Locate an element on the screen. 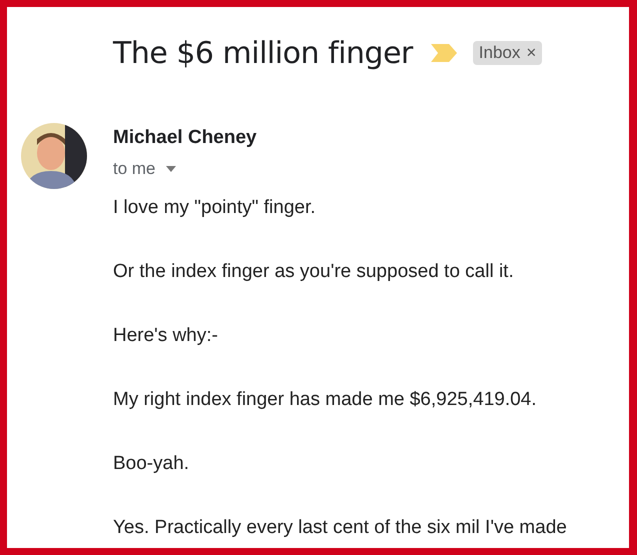 Image resolution: width=637 pixels, height=555 pixels. sender-name: Michael Cheney is located at coordinates (185, 138).